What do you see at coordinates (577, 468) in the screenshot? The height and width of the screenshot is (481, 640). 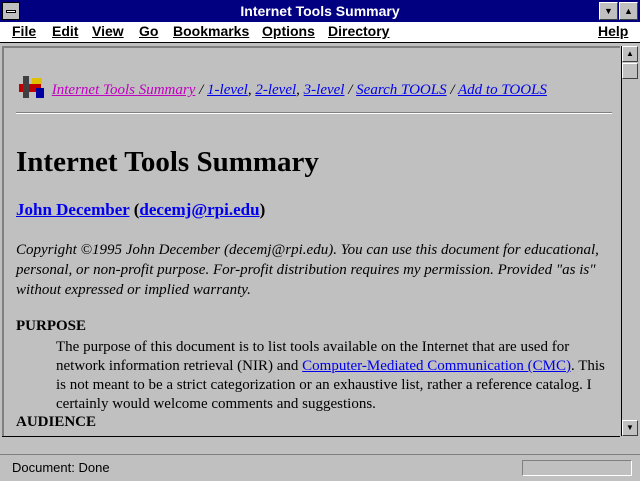 I see `progress-indicator` at bounding box center [577, 468].